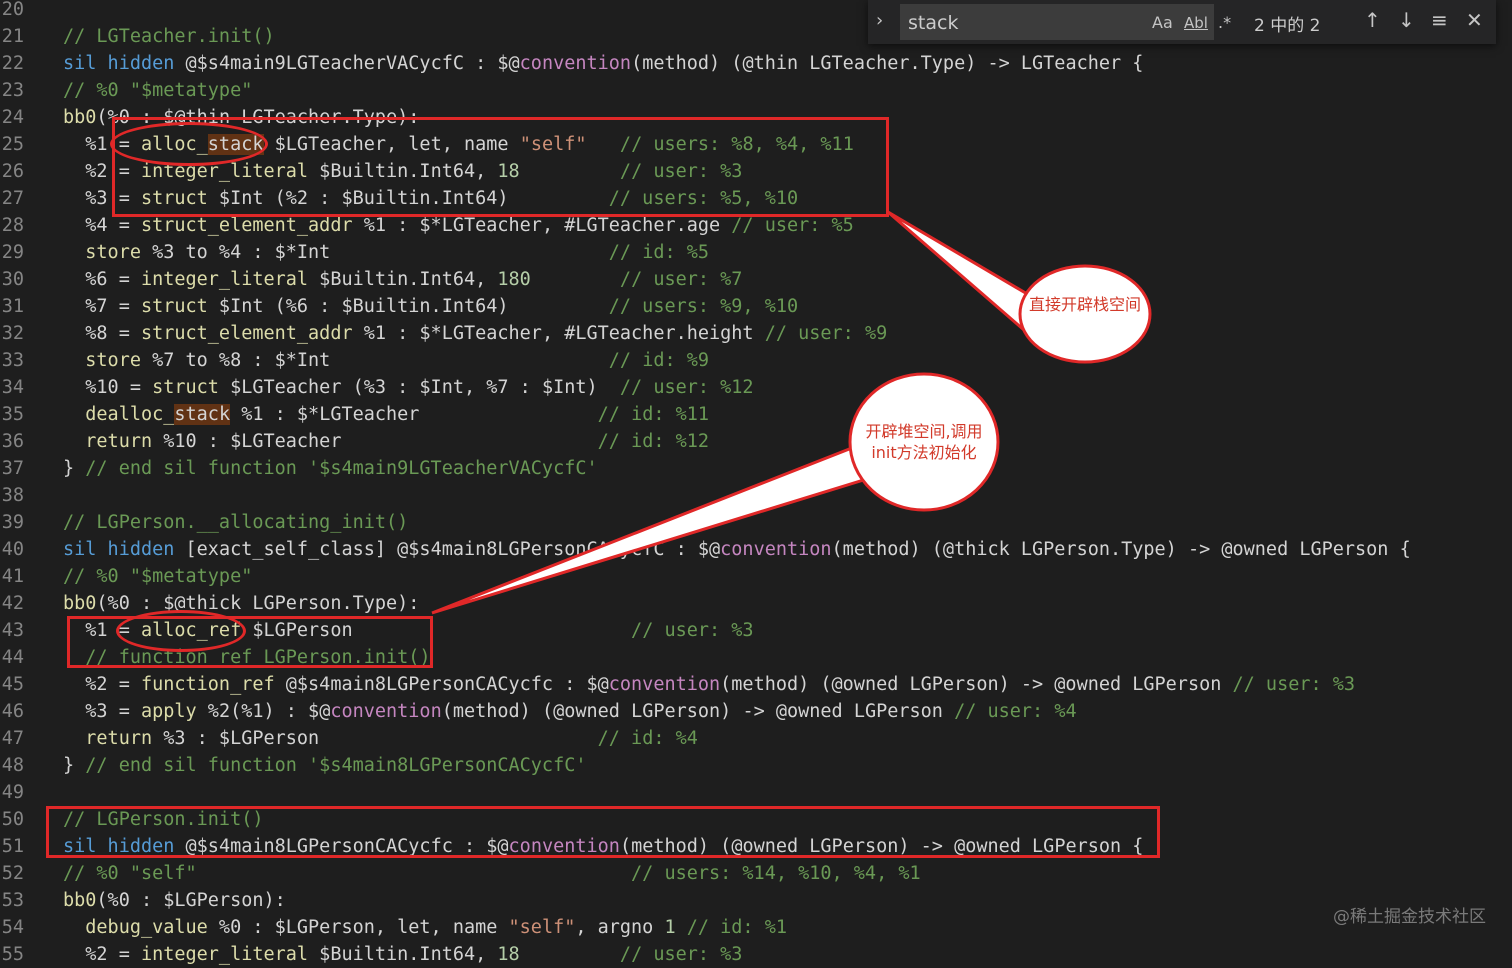  I want to click on match-case-button: Aa, so click(1162, 22).